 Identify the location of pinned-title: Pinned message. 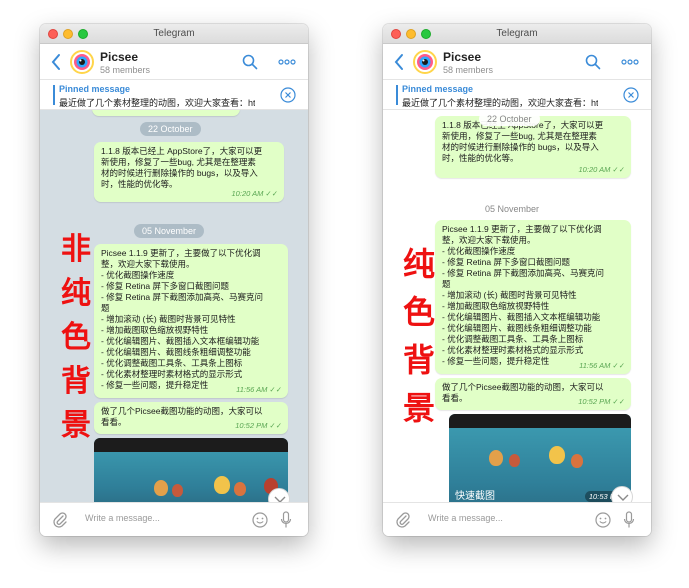
(438, 89).